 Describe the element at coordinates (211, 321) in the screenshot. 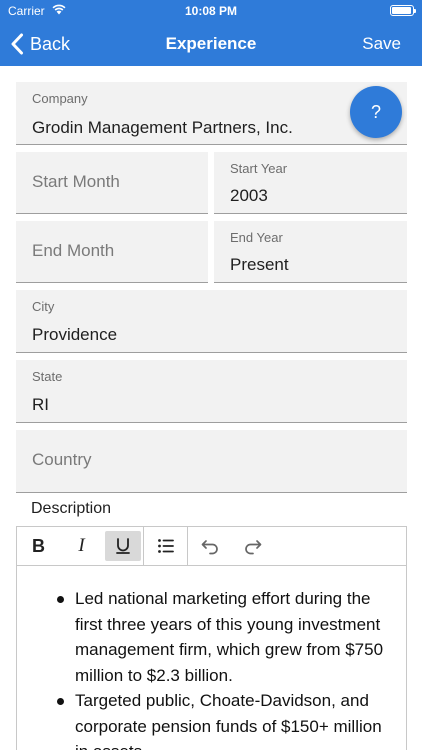

I see `city-field: City Providence` at that location.